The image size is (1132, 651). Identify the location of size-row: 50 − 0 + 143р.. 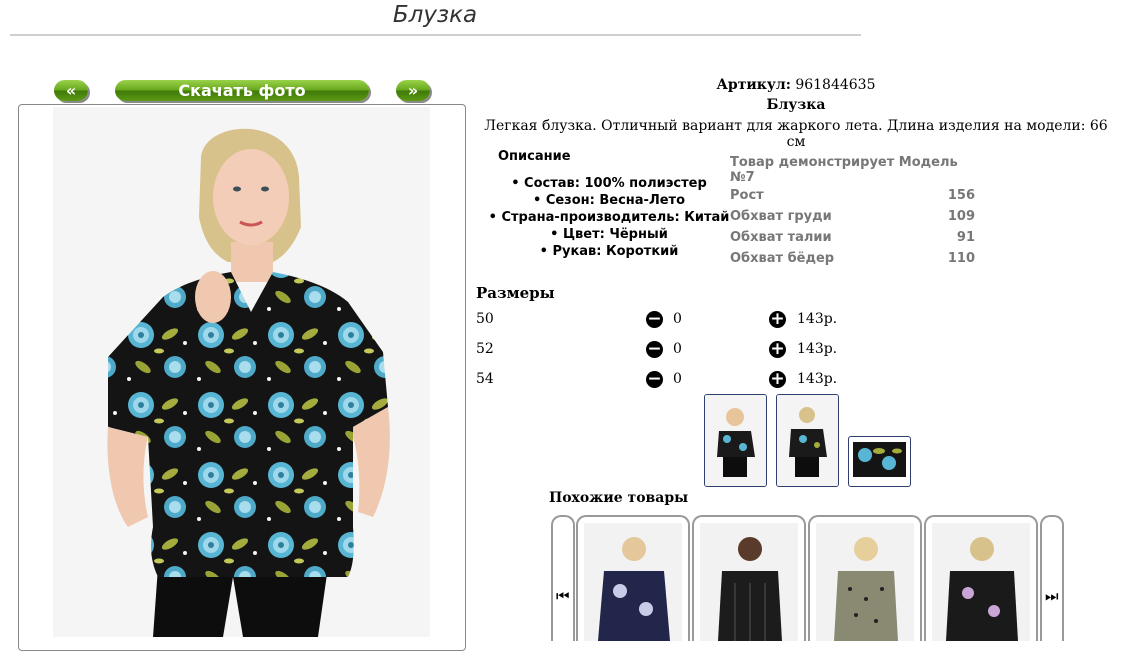
(676, 321).